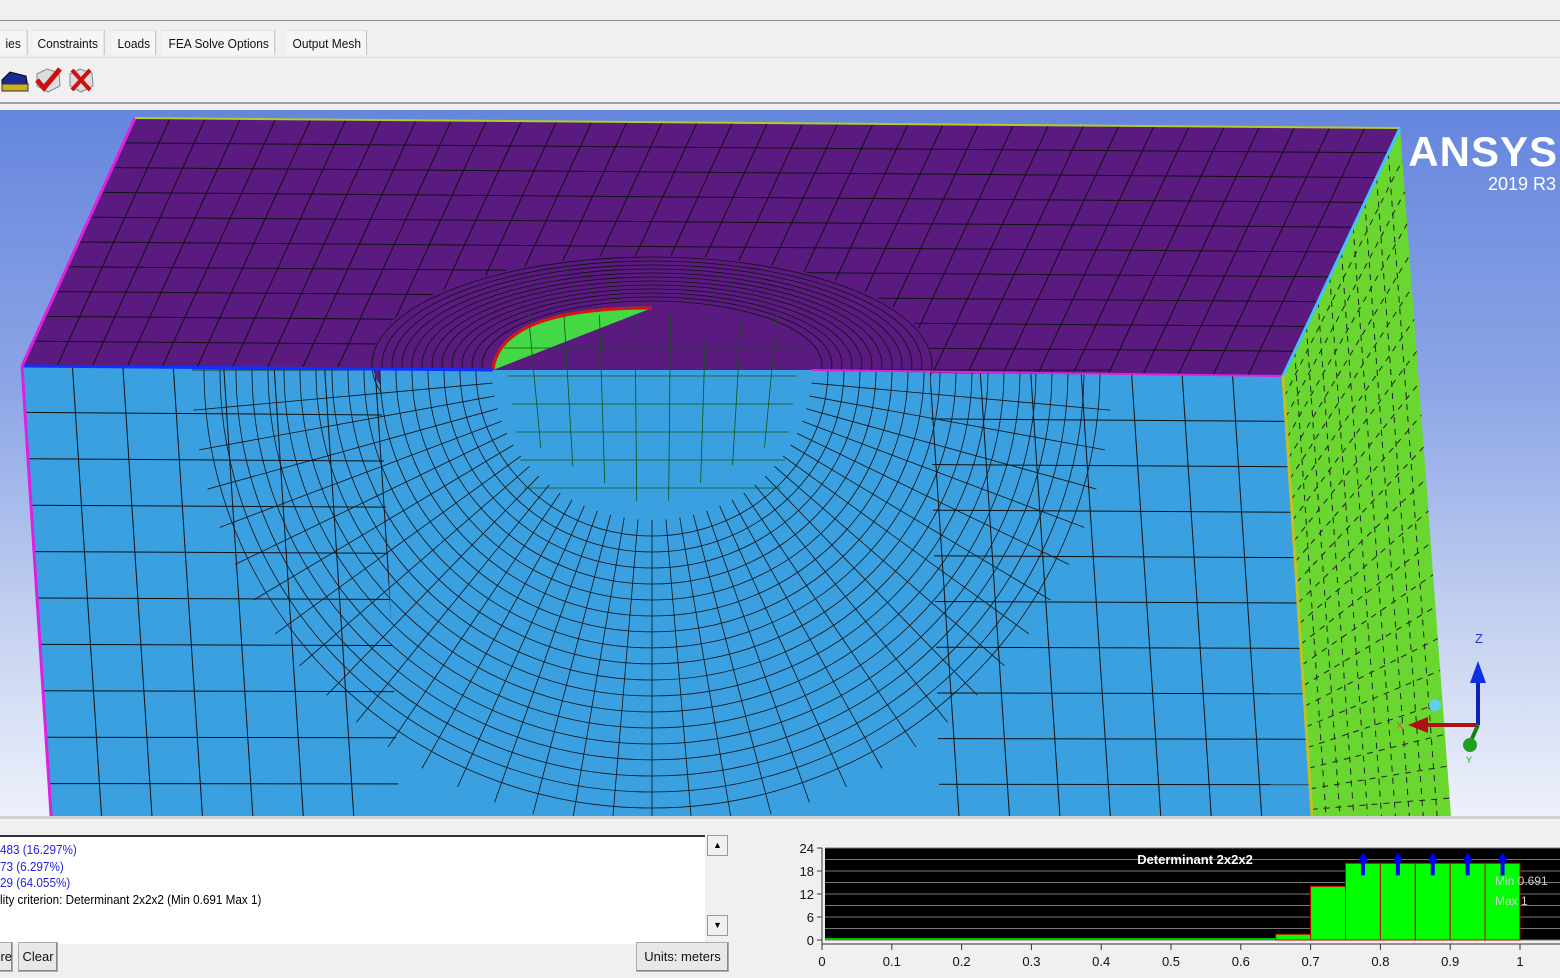 The width and height of the screenshot is (1560, 978). Describe the element at coordinates (6, 957) in the screenshot. I see `save-button: re` at that location.